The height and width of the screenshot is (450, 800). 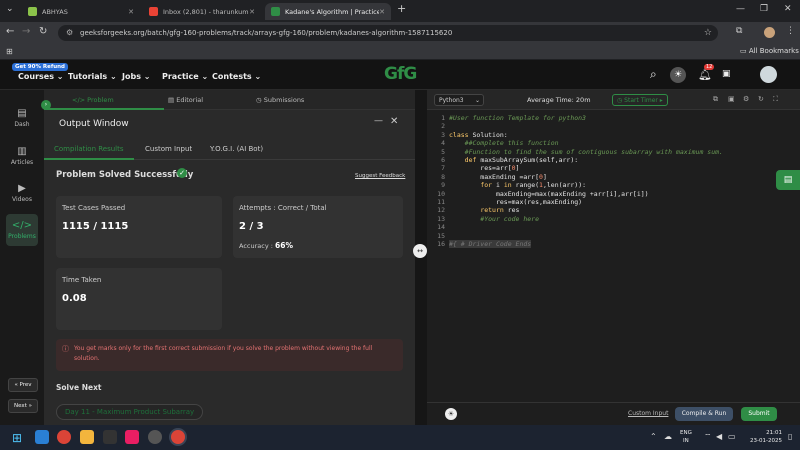 I want to click on notifications-icon: ▯, so click(x=790, y=436).